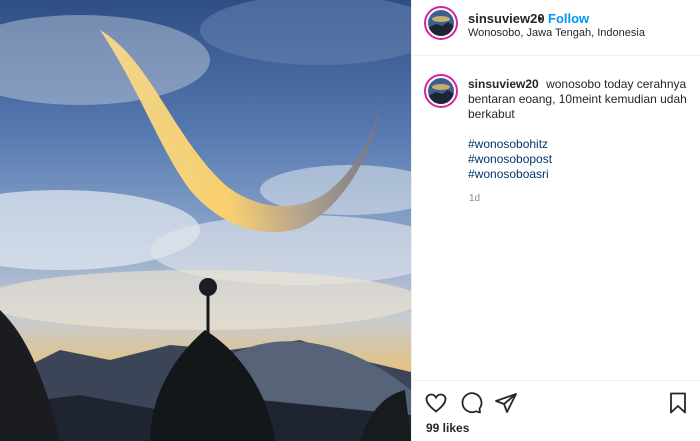  Describe the element at coordinates (510, 144) in the screenshot. I see `hashtag-link: #wonosobohitz` at that location.